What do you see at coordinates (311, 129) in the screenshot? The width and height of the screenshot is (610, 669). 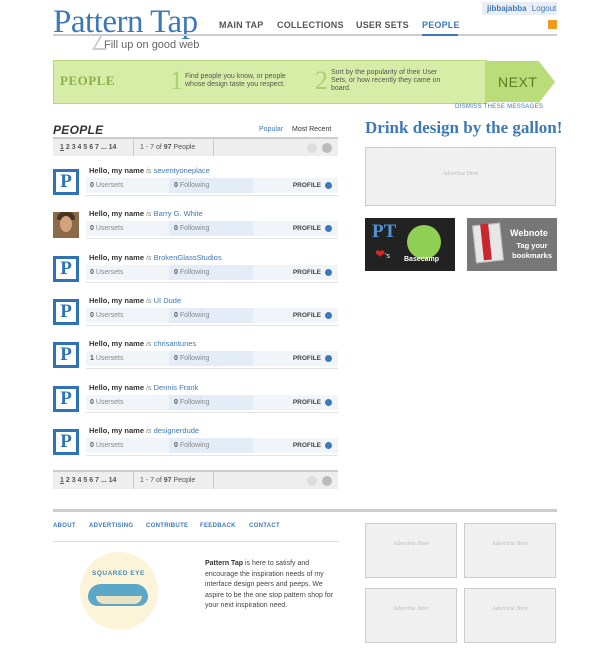 I see `sort-most-recent-link: Most Recent` at bounding box center [311, 129].